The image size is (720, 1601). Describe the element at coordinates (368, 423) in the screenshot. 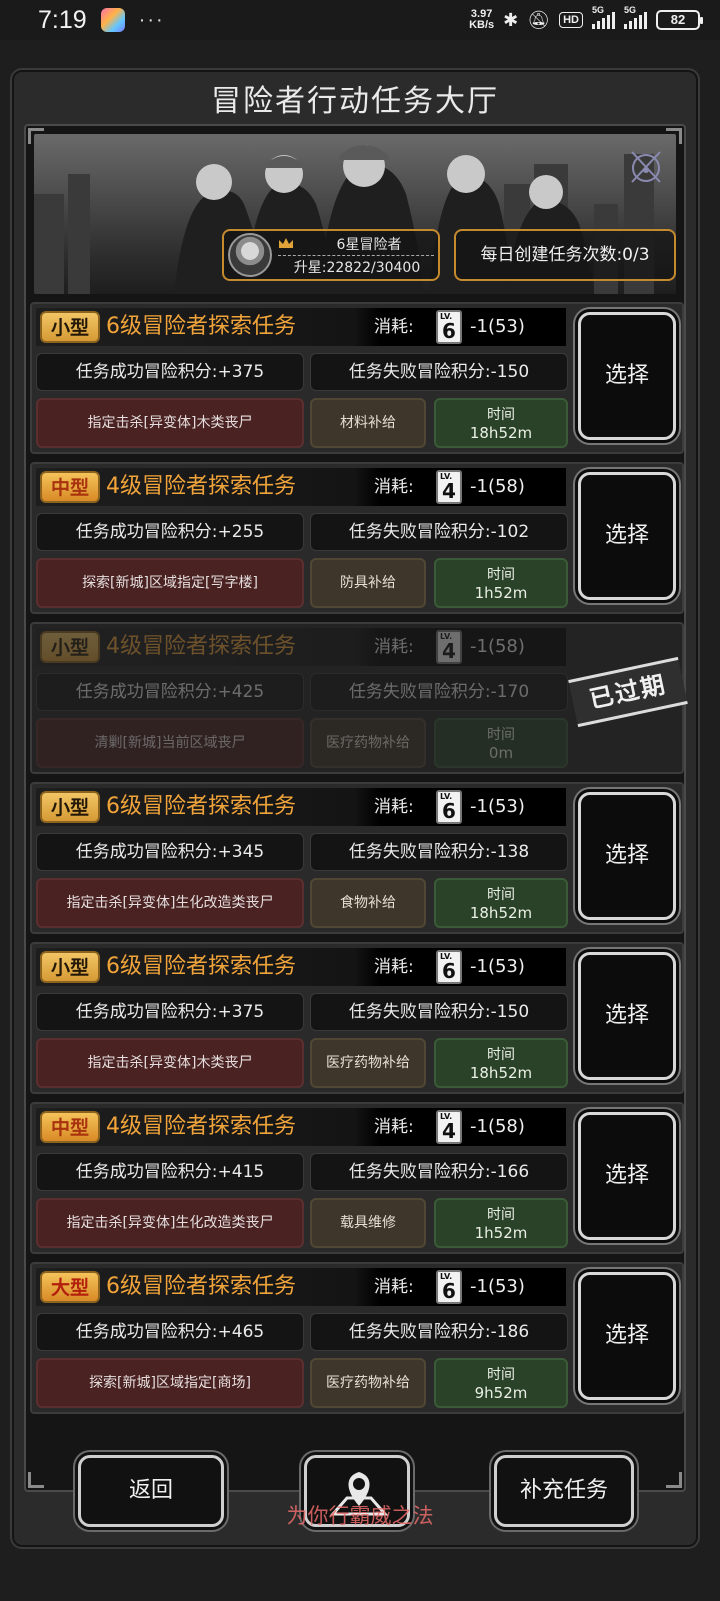

I see `task-reward: 材料补给` at that location.